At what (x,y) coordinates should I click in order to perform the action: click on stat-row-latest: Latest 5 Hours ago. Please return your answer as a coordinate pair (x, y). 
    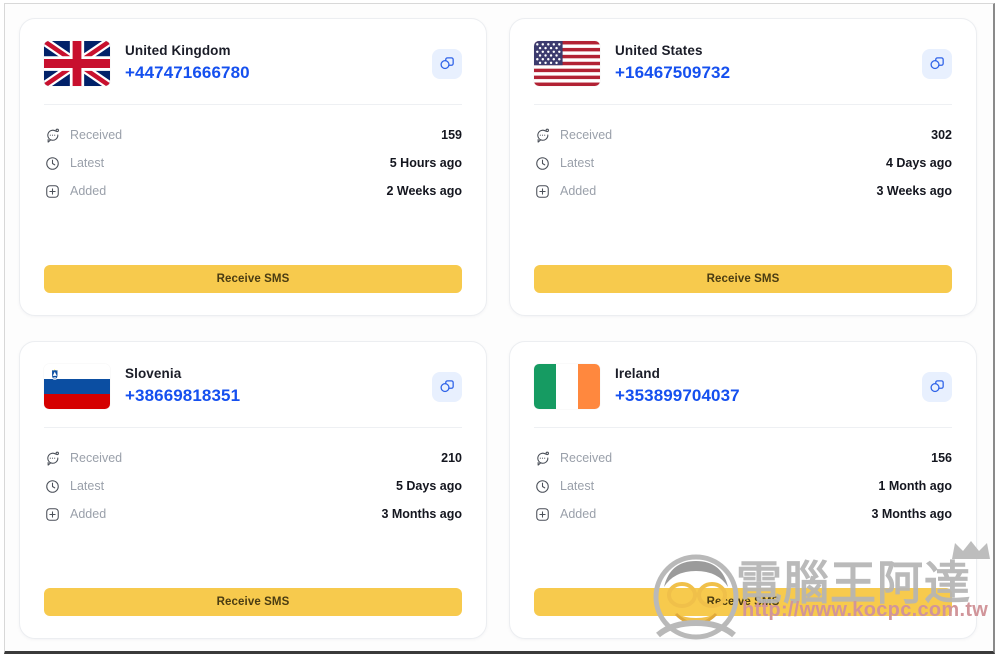
    Looking at the image, I should click on (253, 163).